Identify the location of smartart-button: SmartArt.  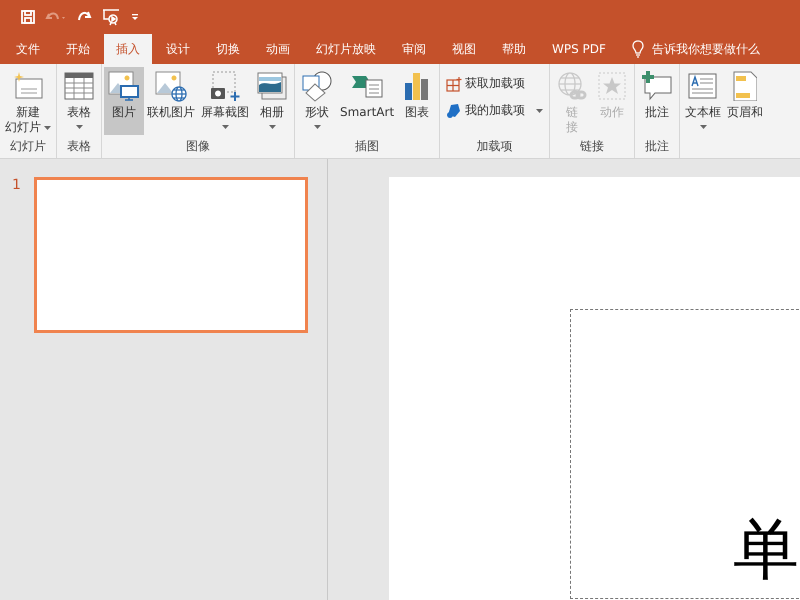
(367, 101).